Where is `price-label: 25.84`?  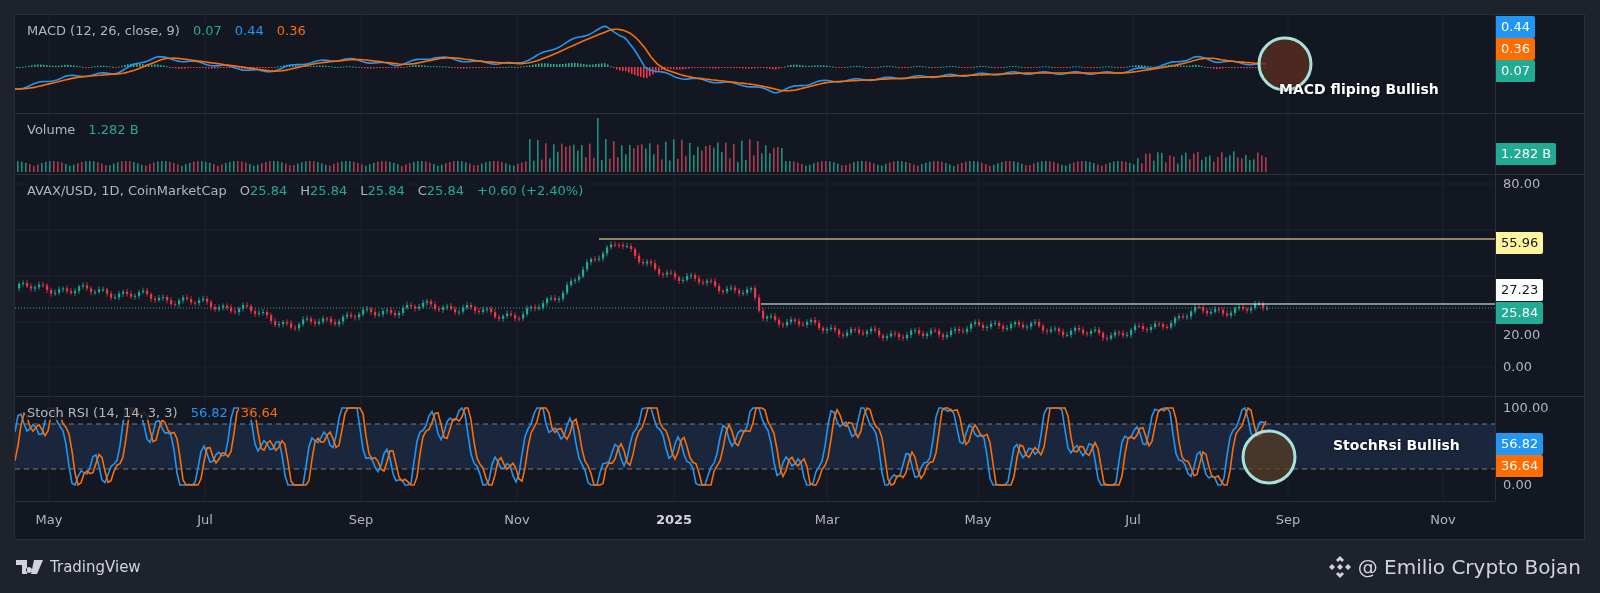 price-label: 25.84 is located at coordinates (1520, 313).